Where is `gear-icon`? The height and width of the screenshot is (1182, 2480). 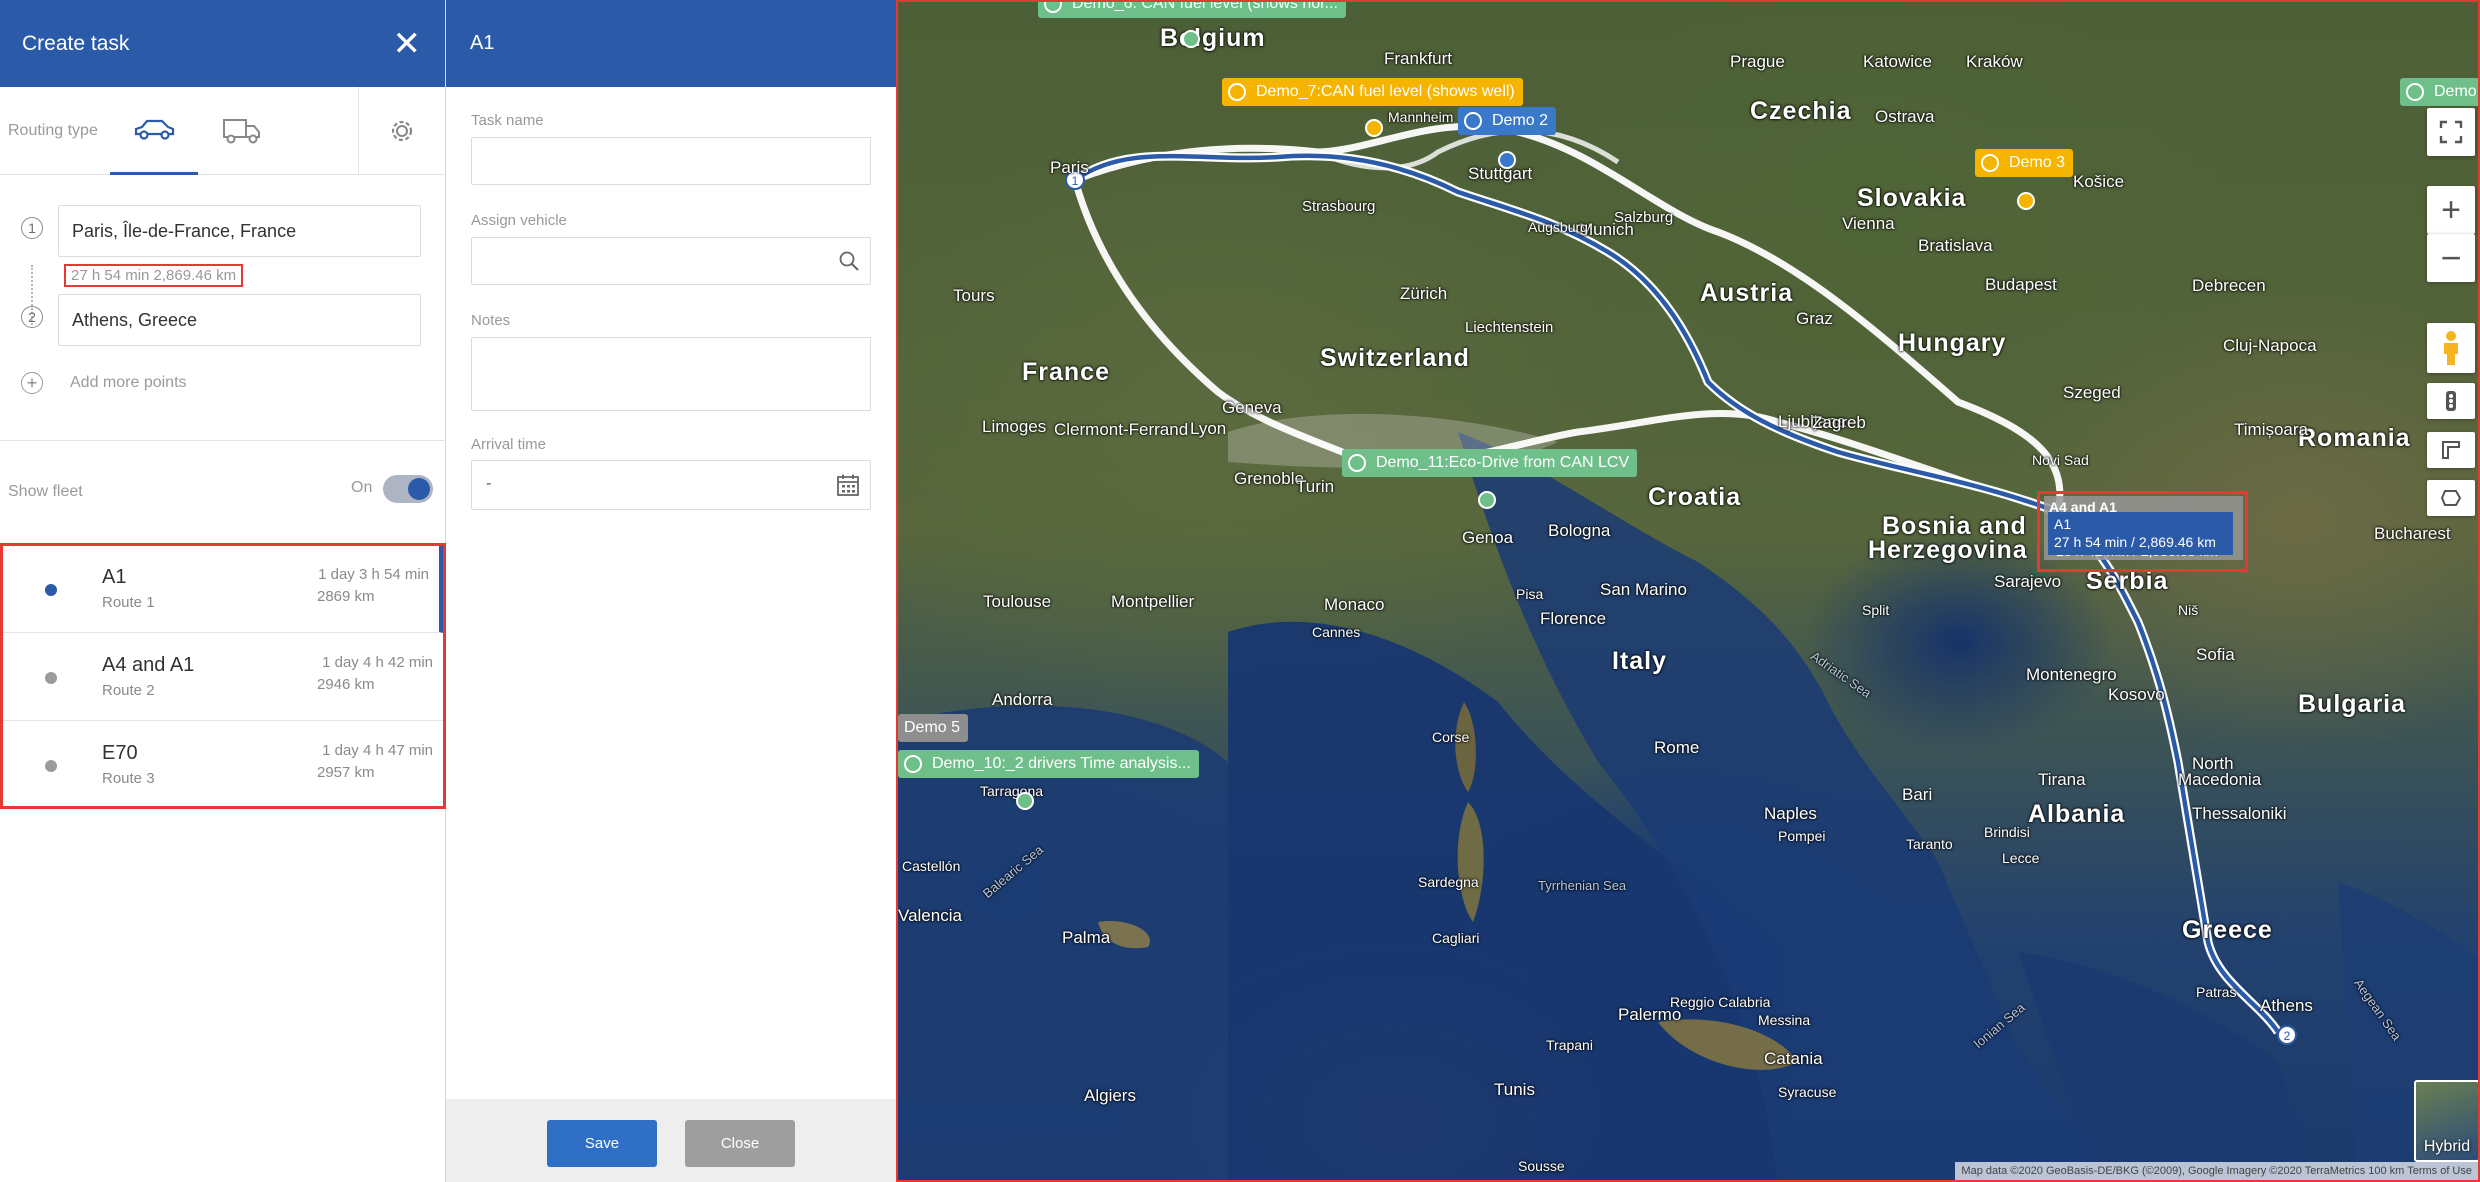 gear-icon is located at coordinates (402, 131).